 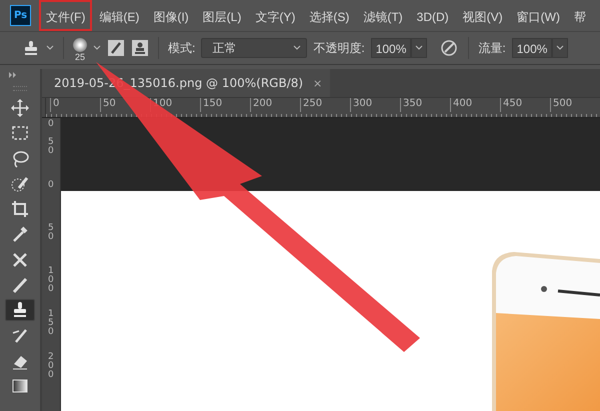 What do you see at coordinates (254, 48) in the screenshot?
I see `mode-dropdown: 正常` at bounding box center [254, 48].